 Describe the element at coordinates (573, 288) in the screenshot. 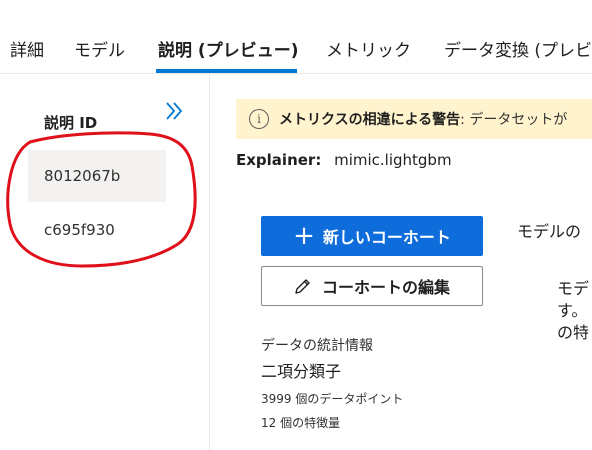

I see `model-description-line: モデ` at that location.